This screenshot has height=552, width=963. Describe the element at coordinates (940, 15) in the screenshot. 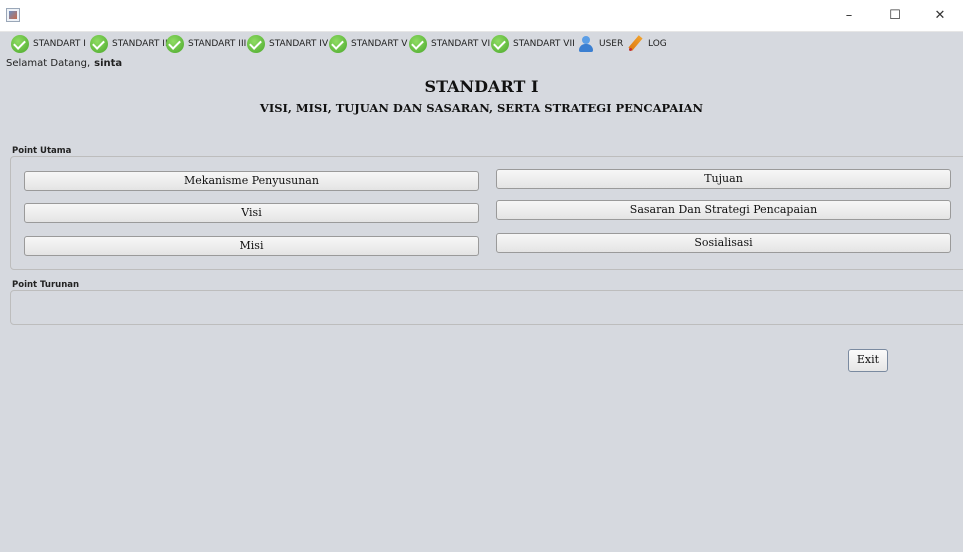

I see `close-button: ✕` at that location.